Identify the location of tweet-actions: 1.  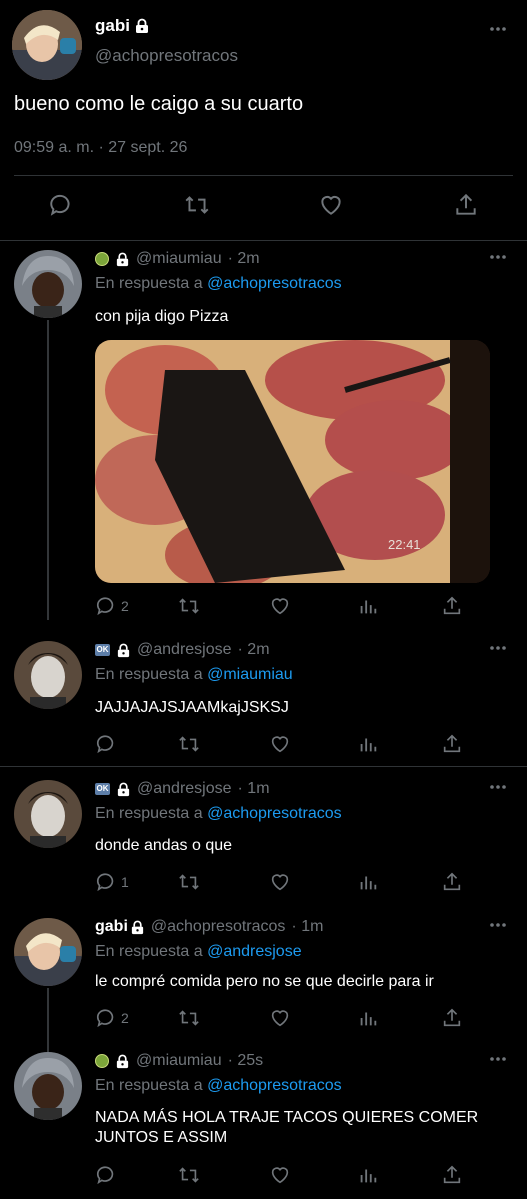
(285, 883).